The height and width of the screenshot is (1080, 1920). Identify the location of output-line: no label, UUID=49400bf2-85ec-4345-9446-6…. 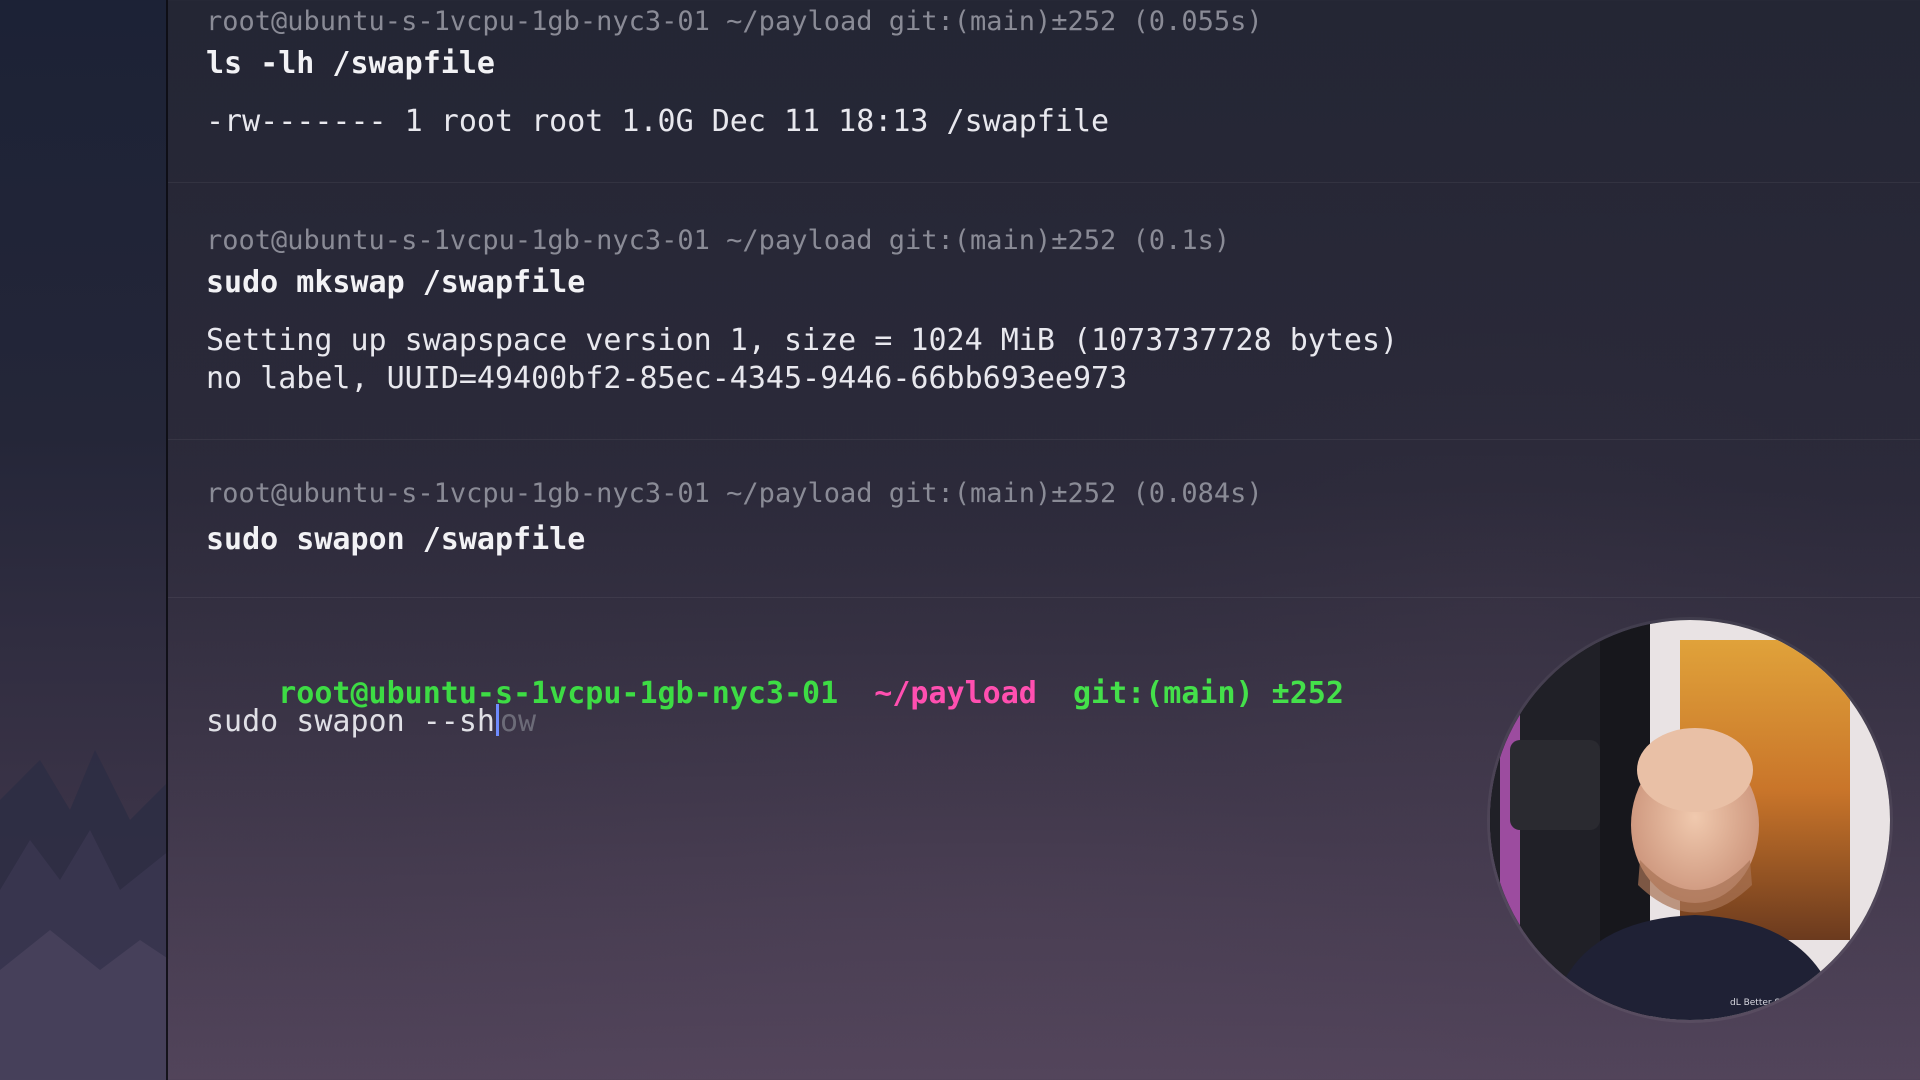
(667, 378).